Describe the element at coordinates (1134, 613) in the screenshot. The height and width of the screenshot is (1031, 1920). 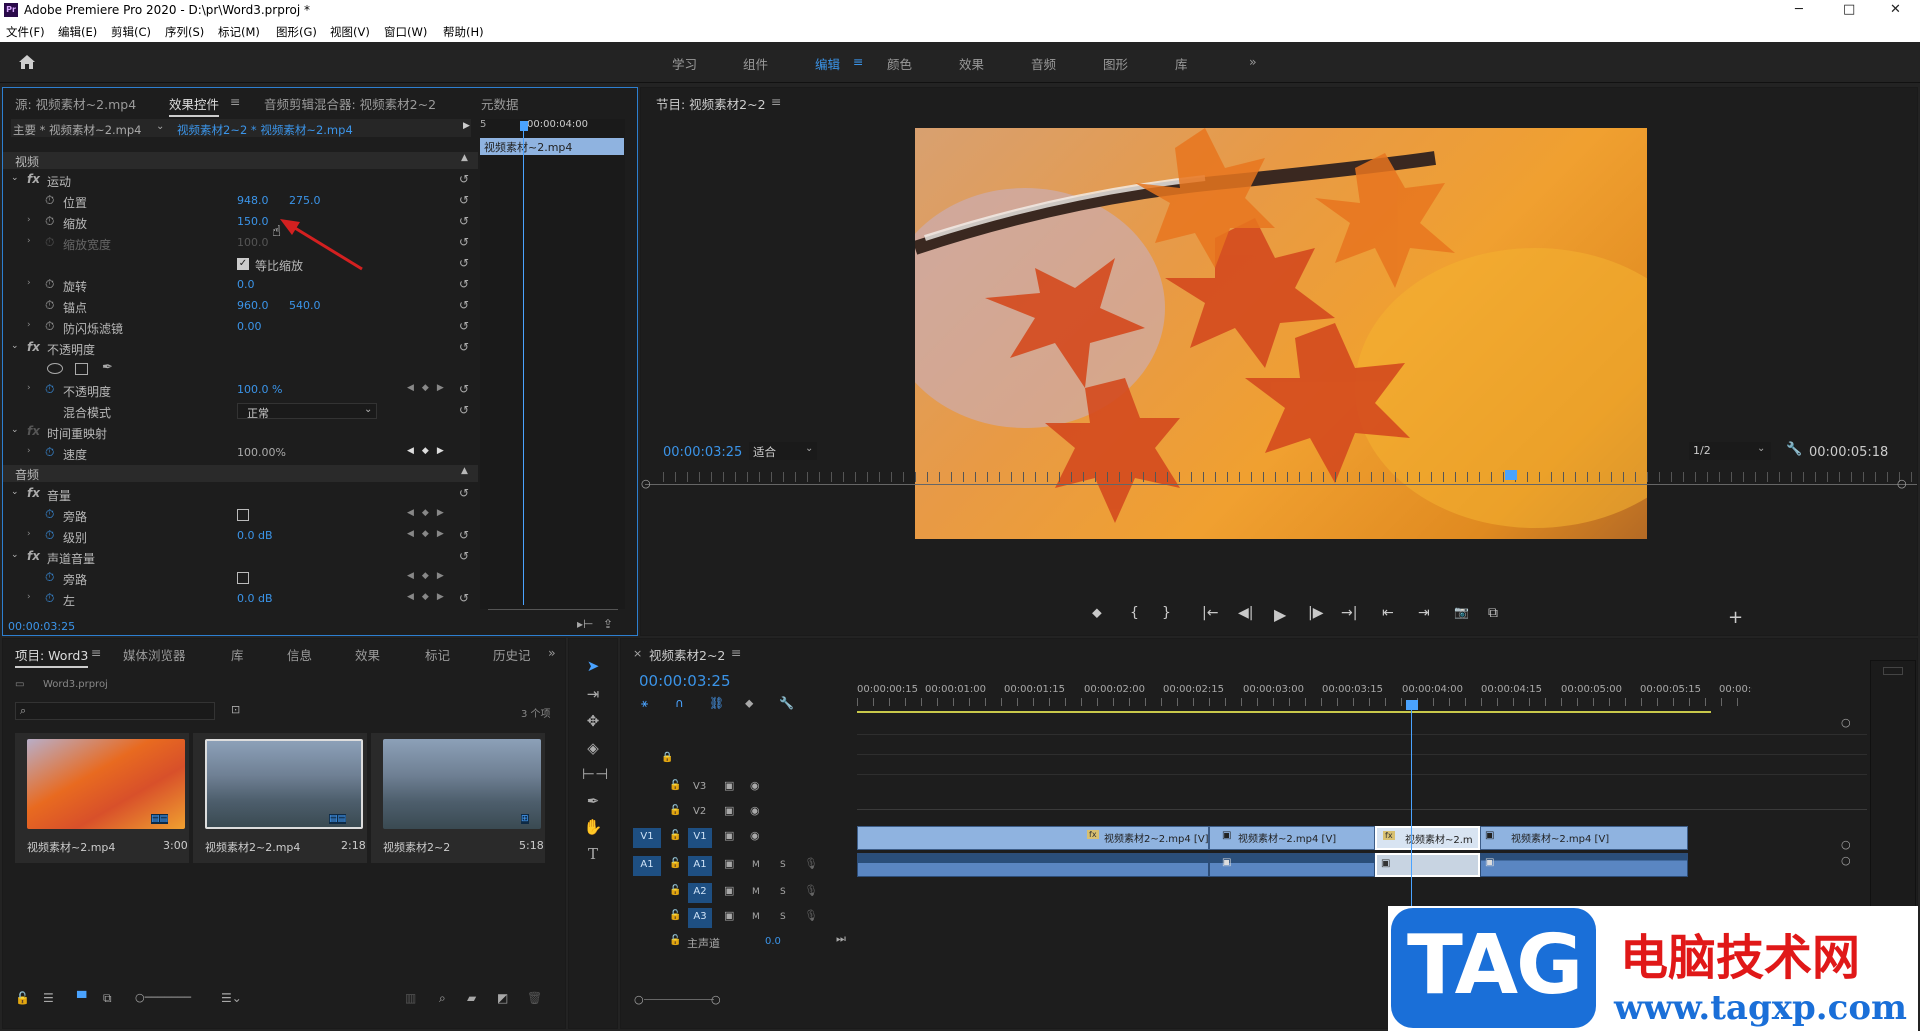
I see `mark-in-icon: {` at that location.